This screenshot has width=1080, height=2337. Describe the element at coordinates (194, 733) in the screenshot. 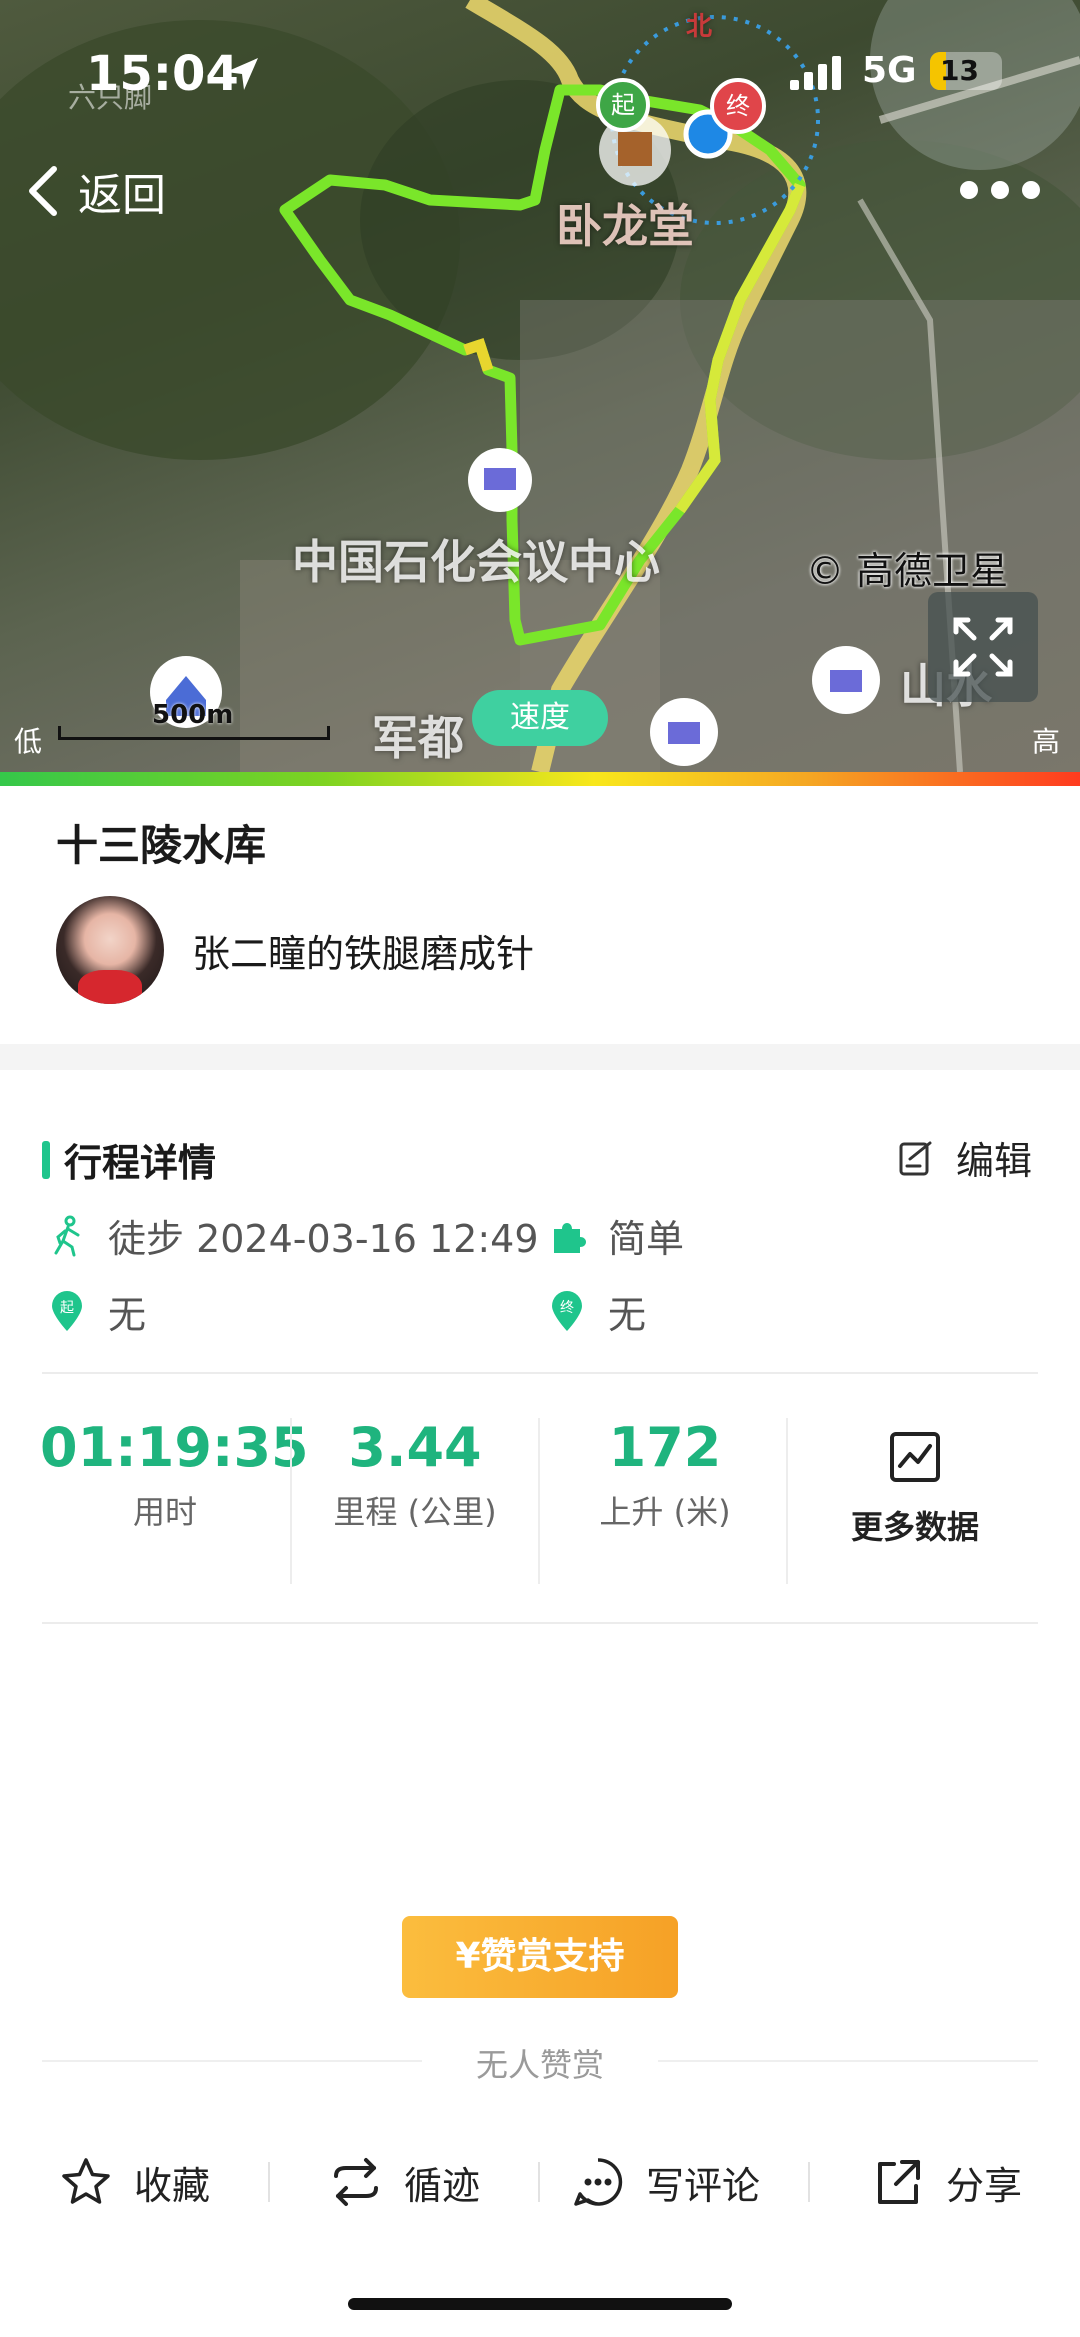

I see `scale-bar` at that location.